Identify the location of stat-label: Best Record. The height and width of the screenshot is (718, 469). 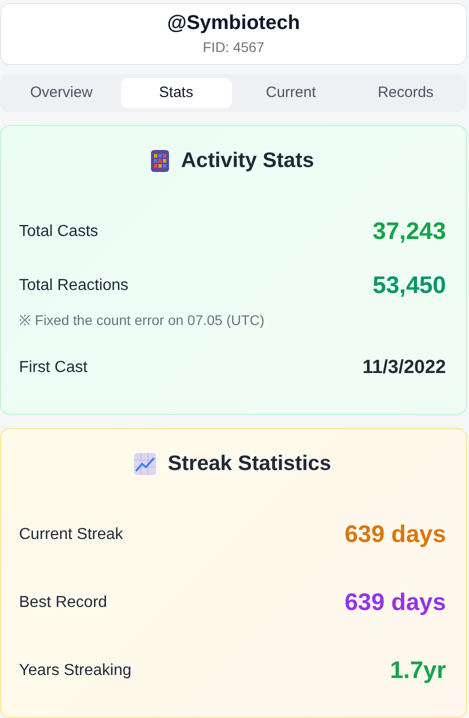
(63, 603).